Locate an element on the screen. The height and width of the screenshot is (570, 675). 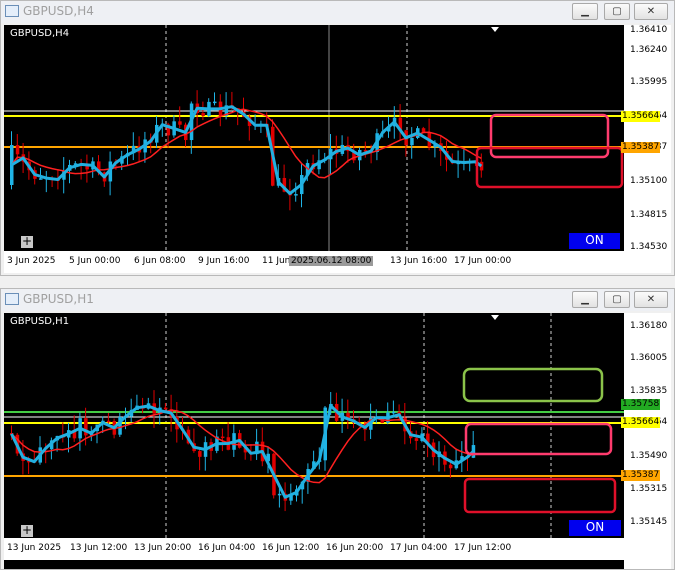
time-tick-label: 17 Jun 12:00 is located at coordinates (483, 548).